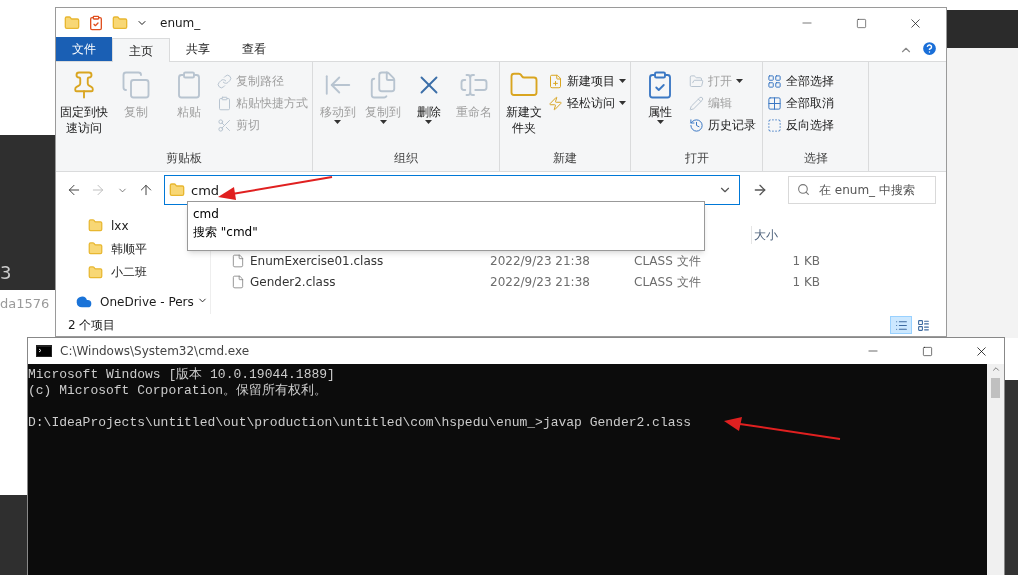  What do you see at coordinates (84, 107) in the screenshot?
I see `ribbon-button: 固定到快速访问` at bounding box center [84, 107].